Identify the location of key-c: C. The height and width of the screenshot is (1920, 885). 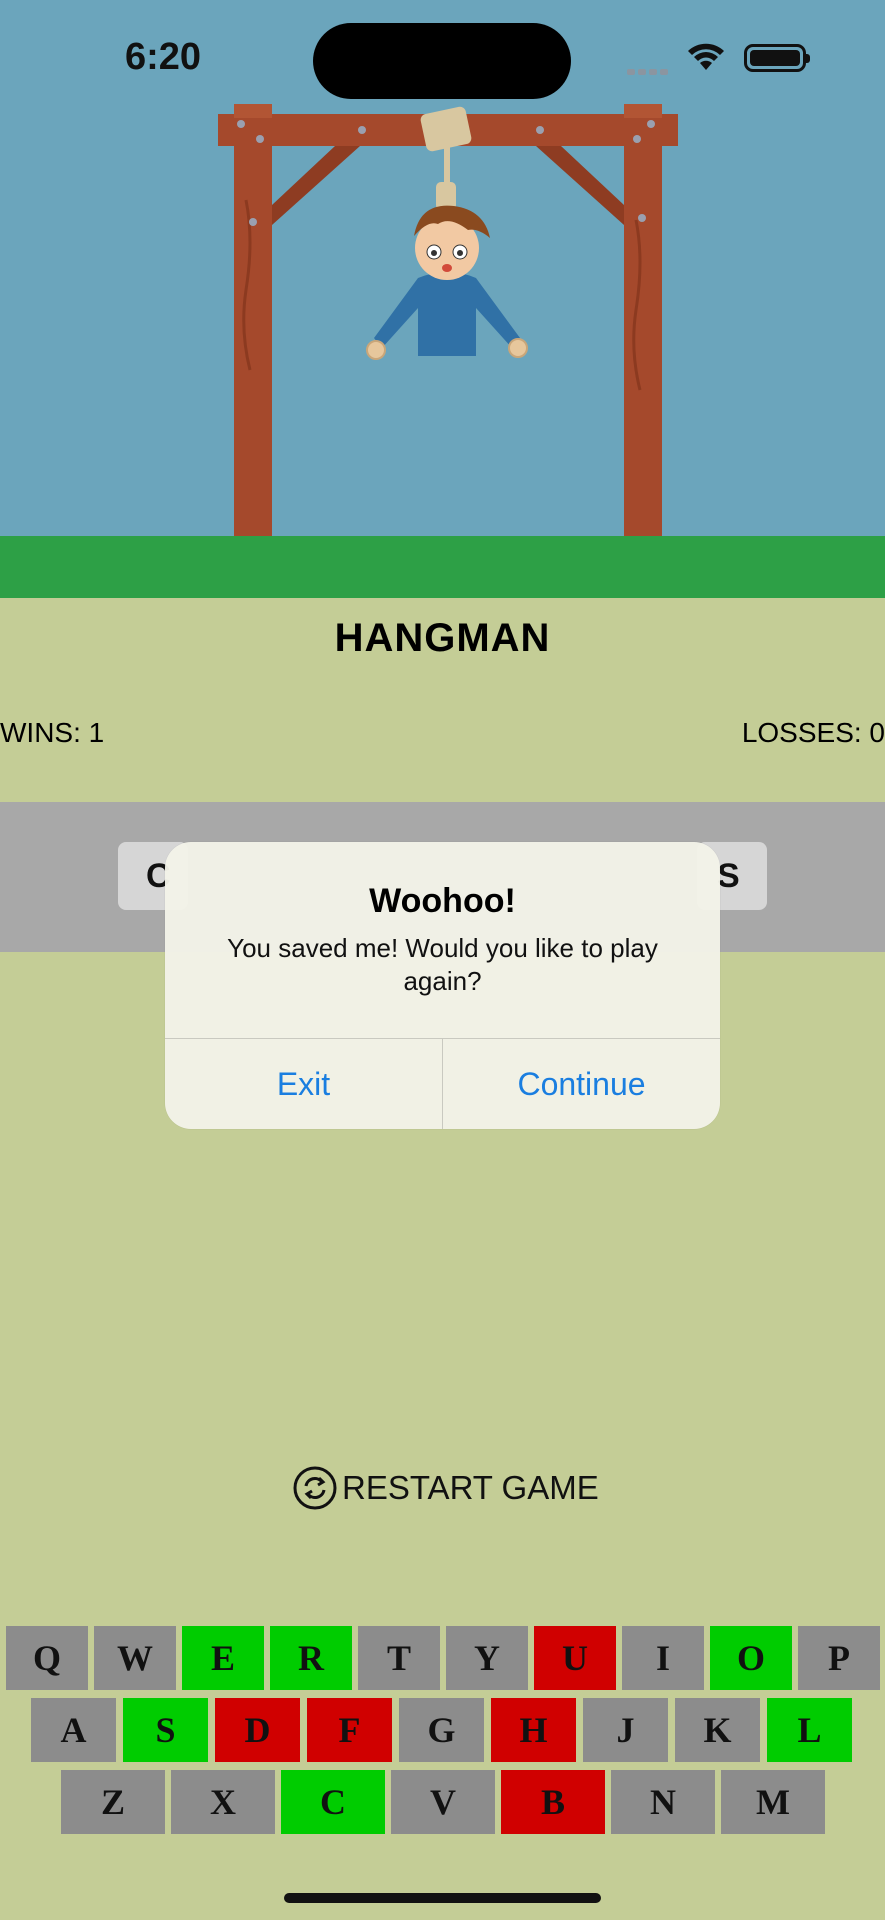
(333, 1802).